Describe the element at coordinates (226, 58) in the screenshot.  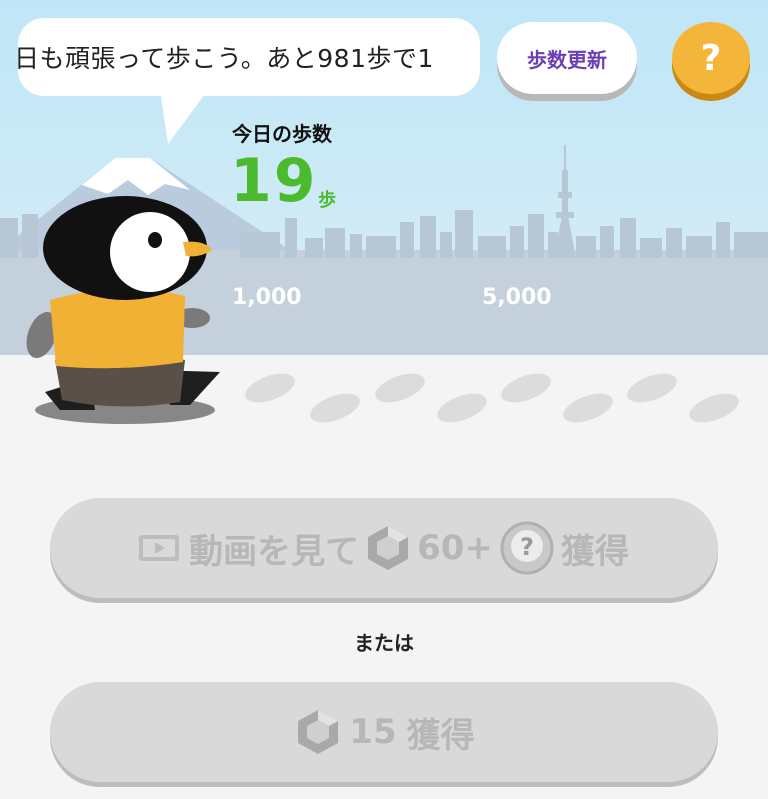
I see `speech-bubble-text: 日も頑張って歩こう。あと981歩で1` at that location.